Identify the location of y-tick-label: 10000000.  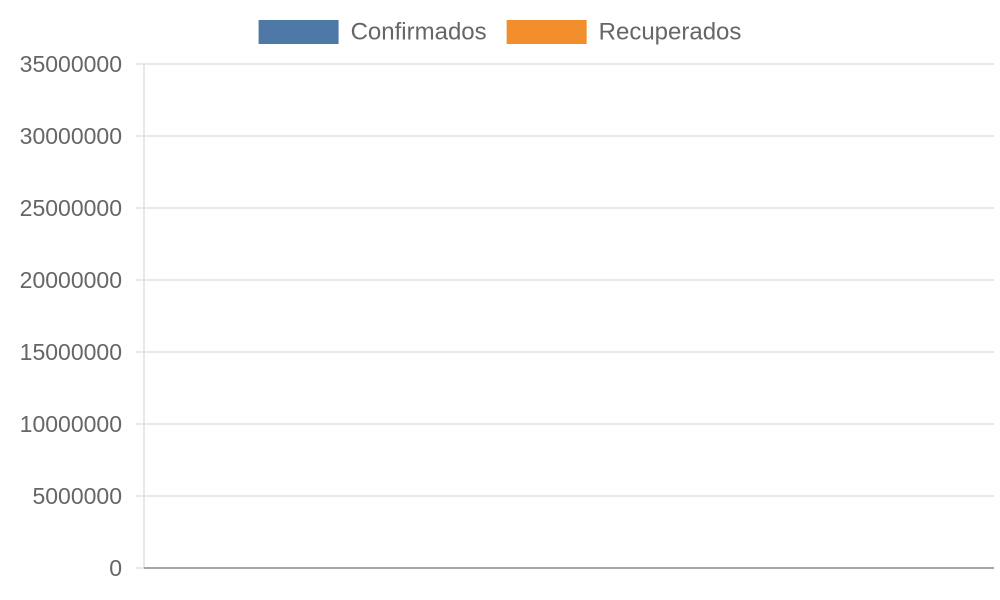
(71, 424).